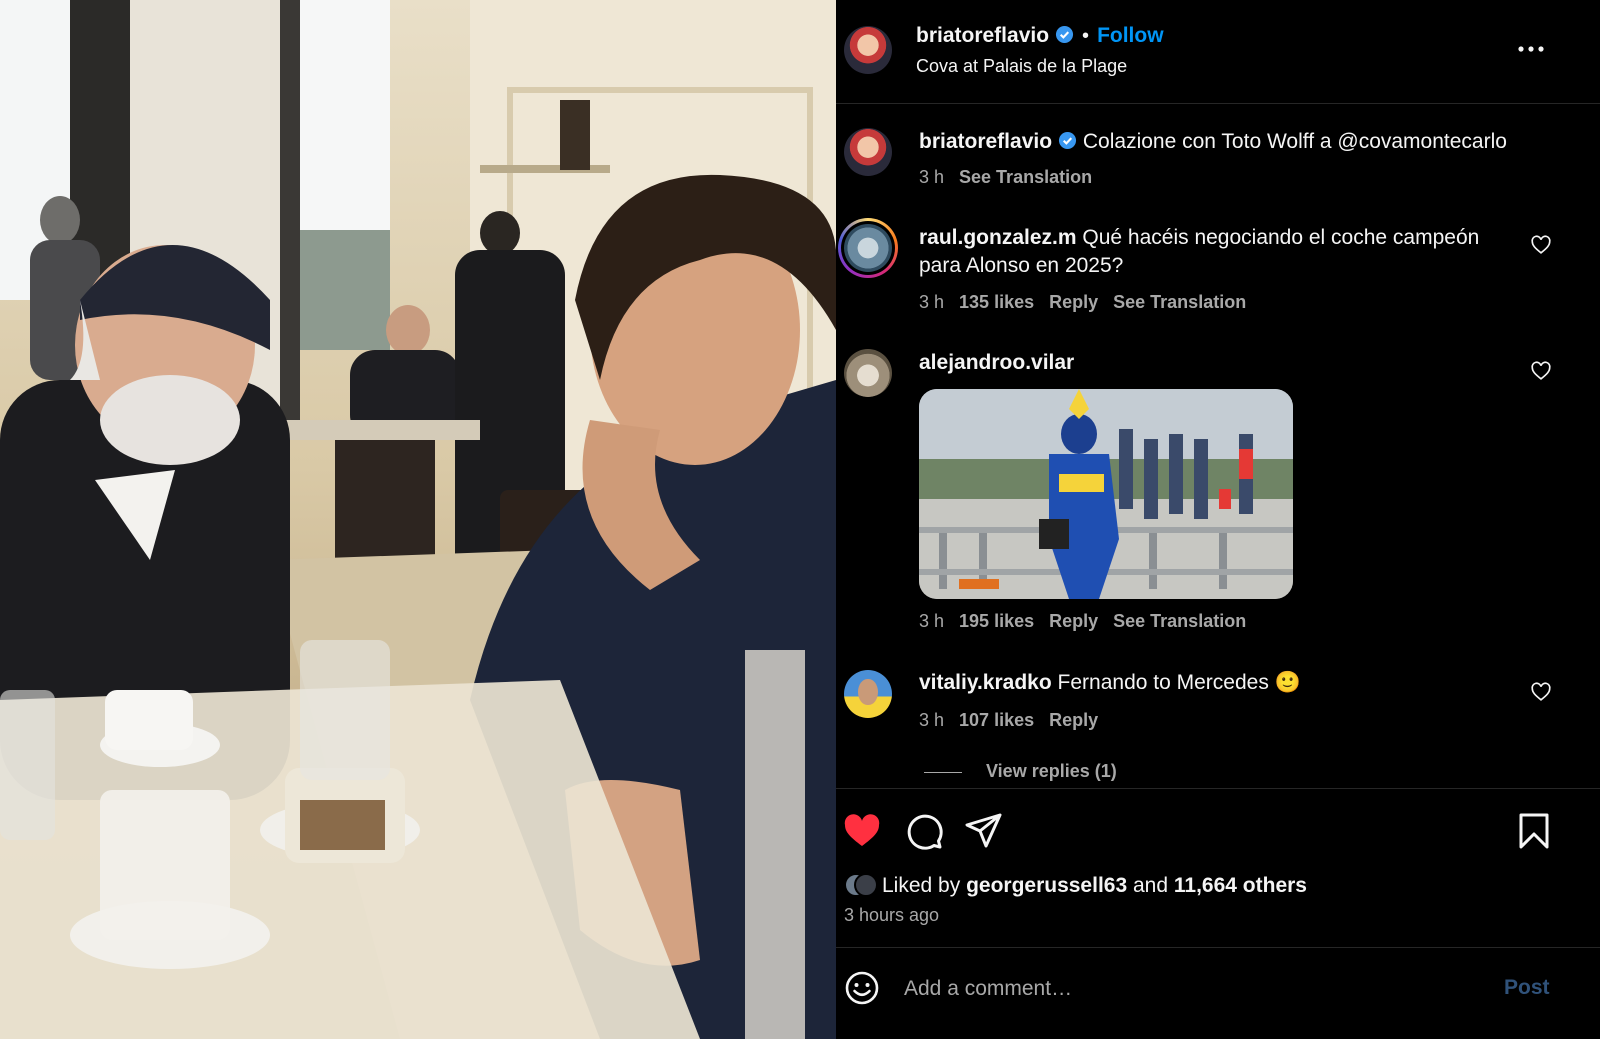  I want to click on comment-input, so click(1184, 989).